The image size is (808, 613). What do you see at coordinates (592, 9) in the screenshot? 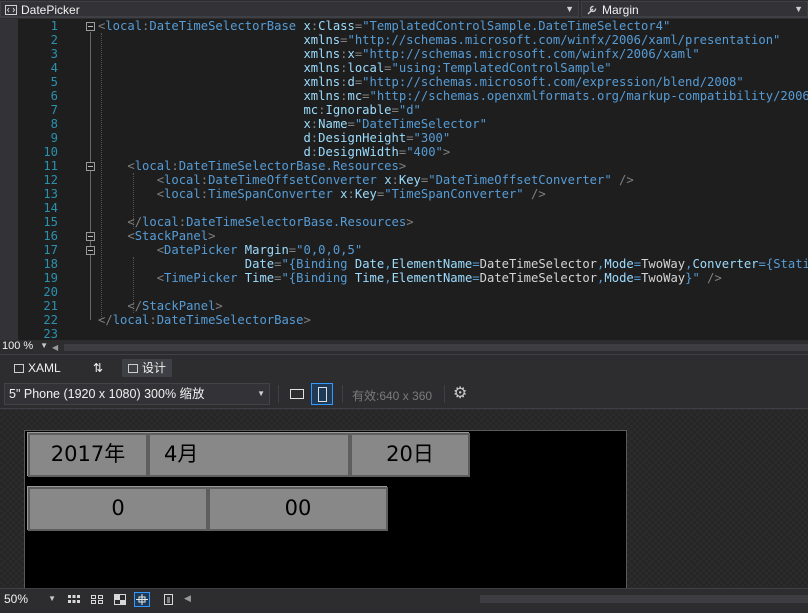
I see `wrench-icon` at bounding box center [592, 9].